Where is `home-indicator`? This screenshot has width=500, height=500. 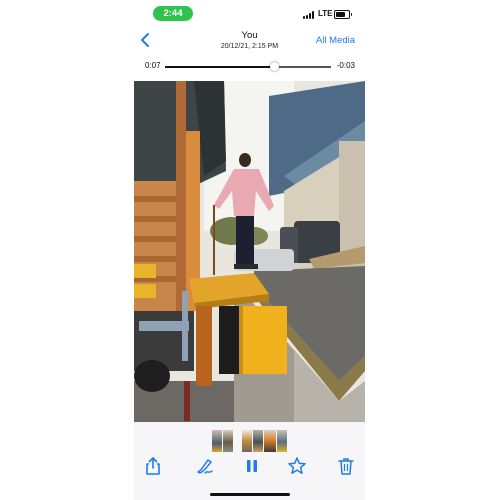 home-indicator is located at coordinates (250, 494).